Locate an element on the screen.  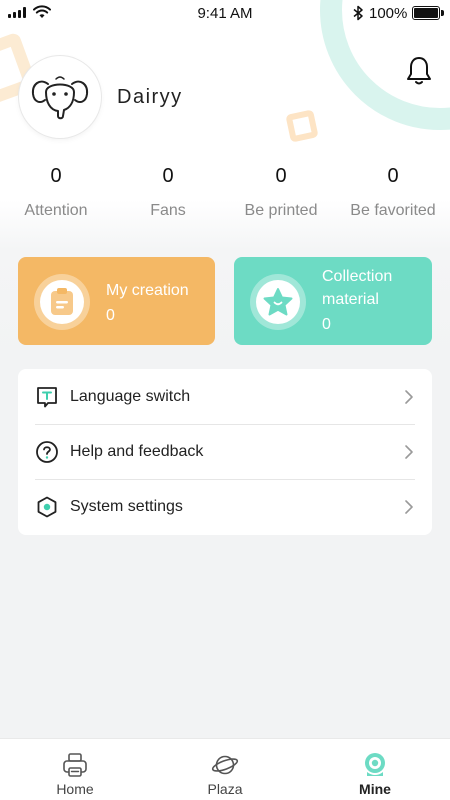
my-creation-title: My creation is located at coordinates (147, 290).